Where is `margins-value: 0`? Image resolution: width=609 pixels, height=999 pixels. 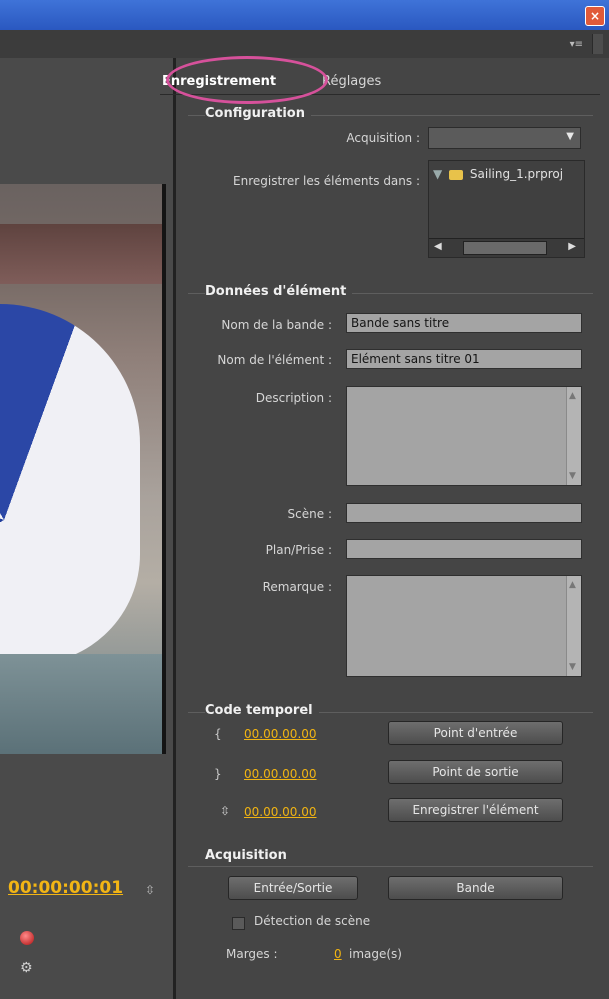
margins-value: 0 is located at coordinates (338, 954).